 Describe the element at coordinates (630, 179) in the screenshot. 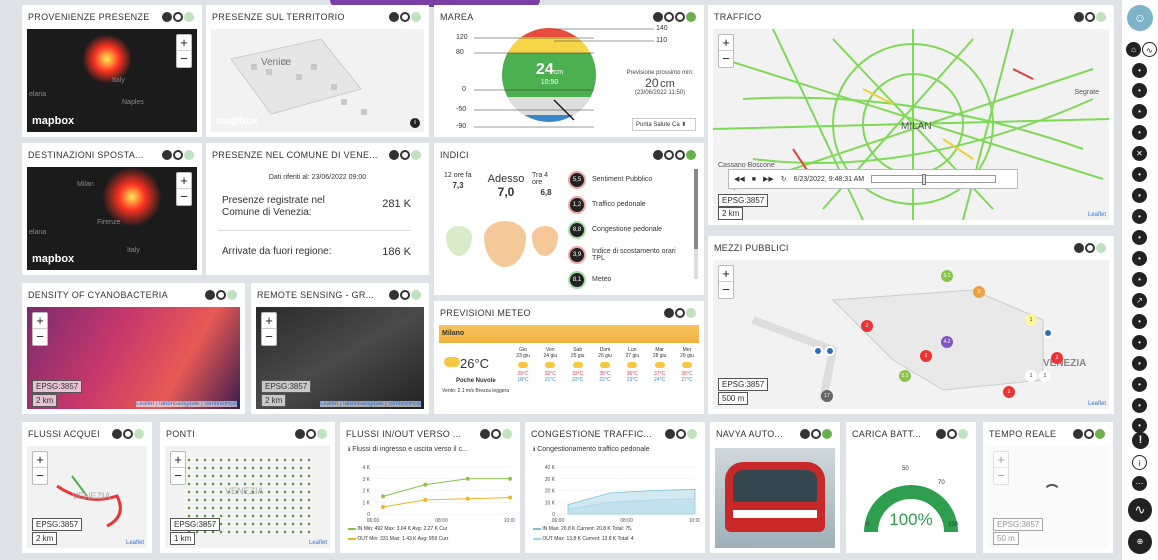

I see `list-item: 5,5 Sentiment Pubblico` at that location.